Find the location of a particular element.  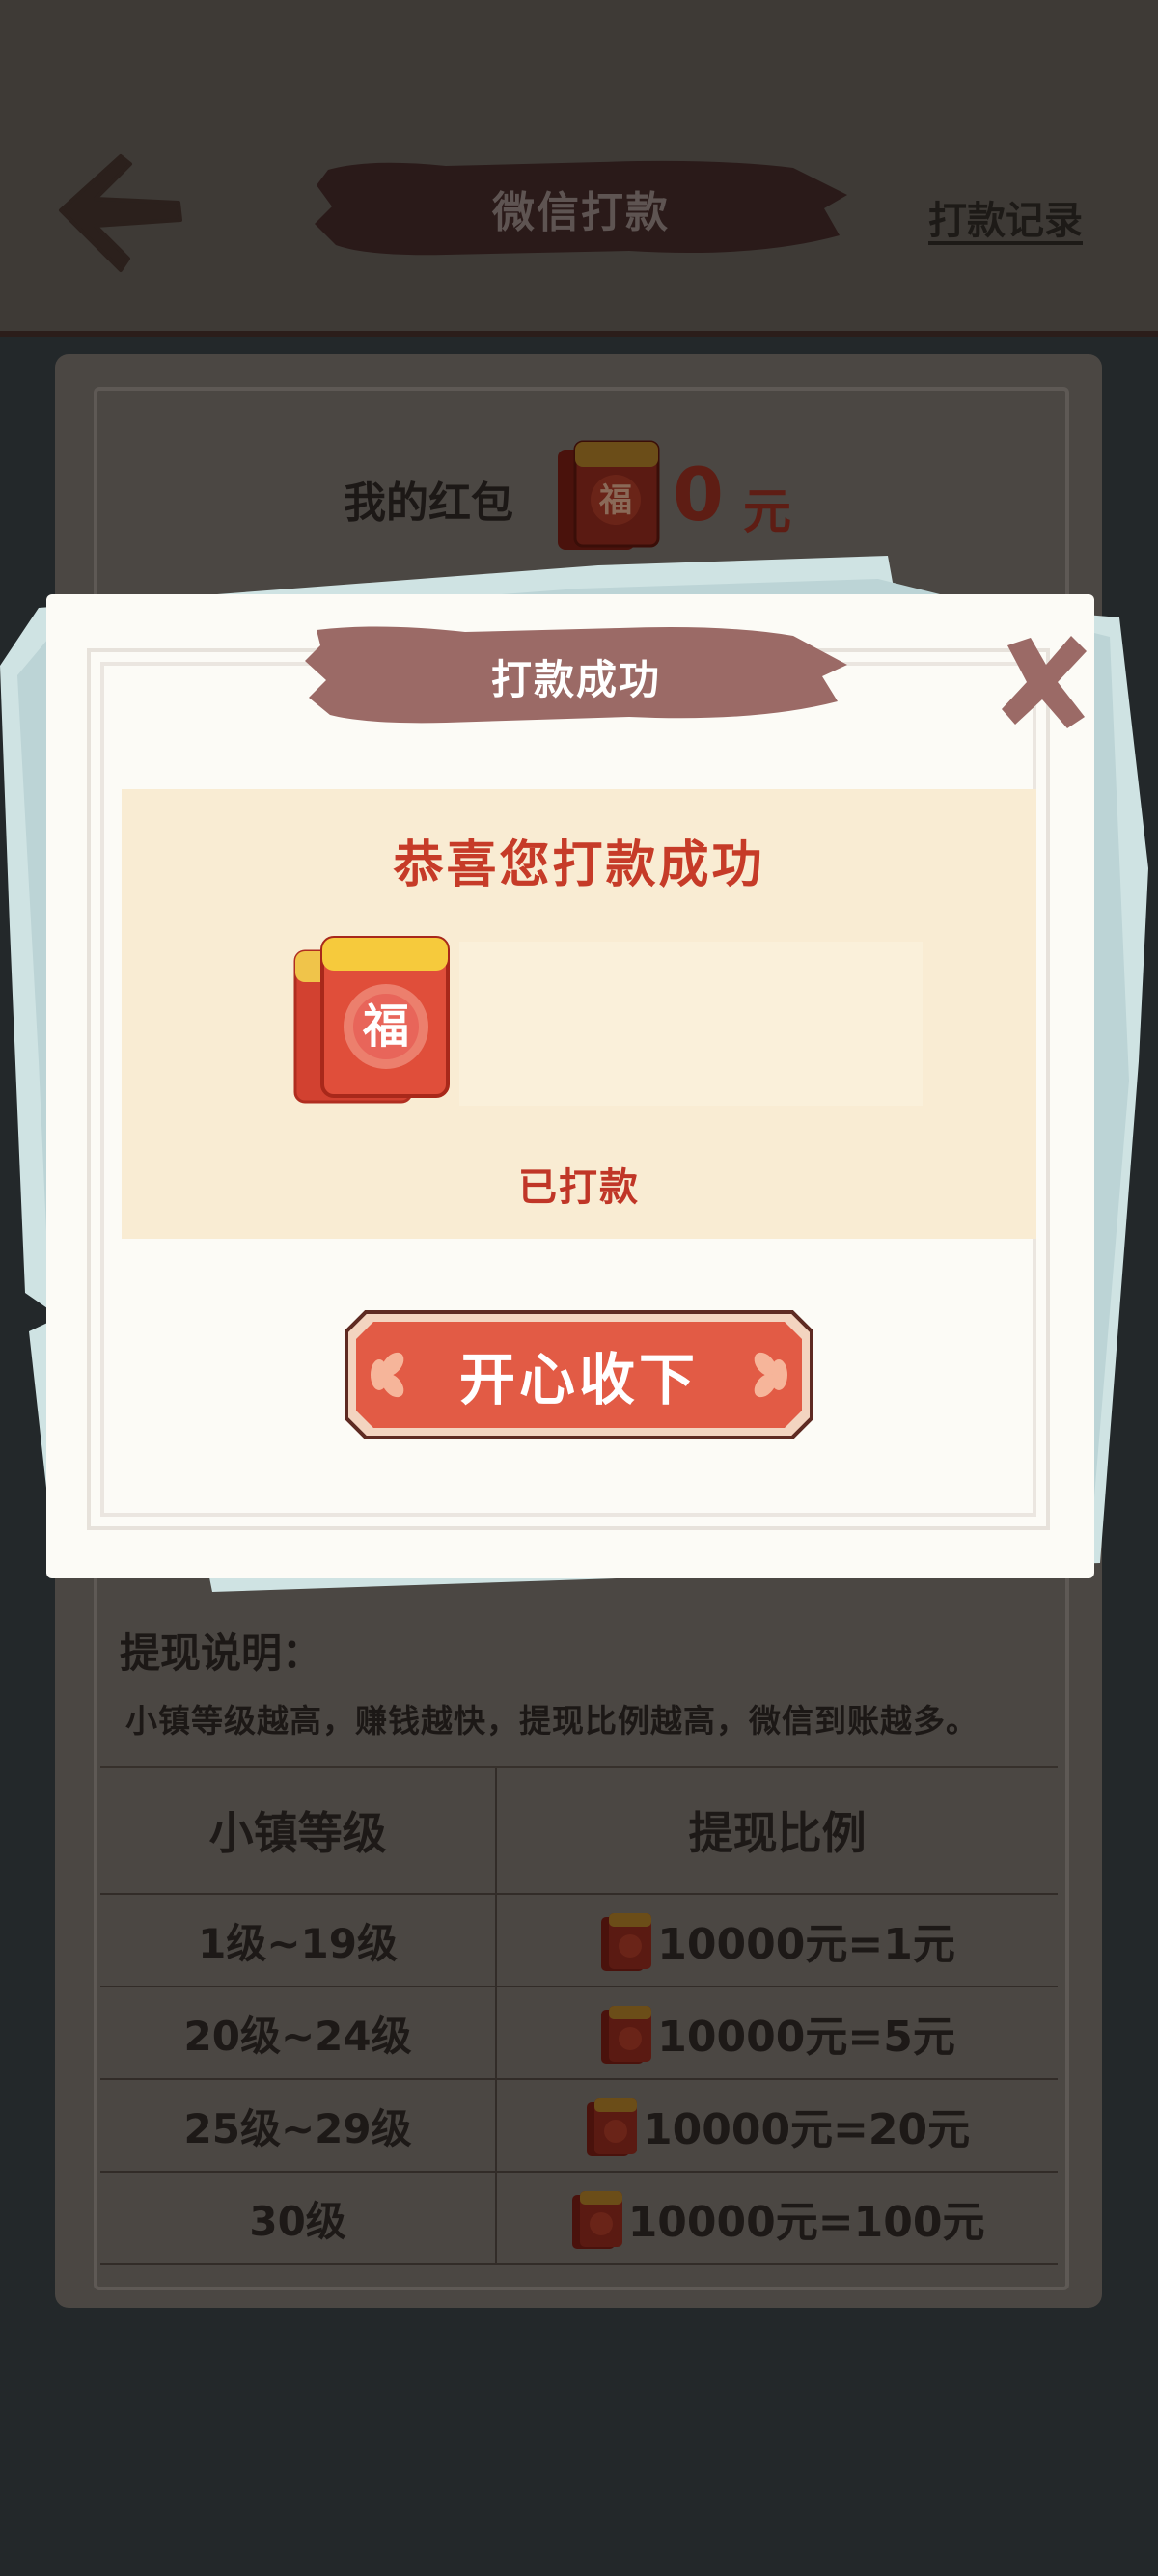

dialog-title: 打款成功 is located at coordinates (575, 679).